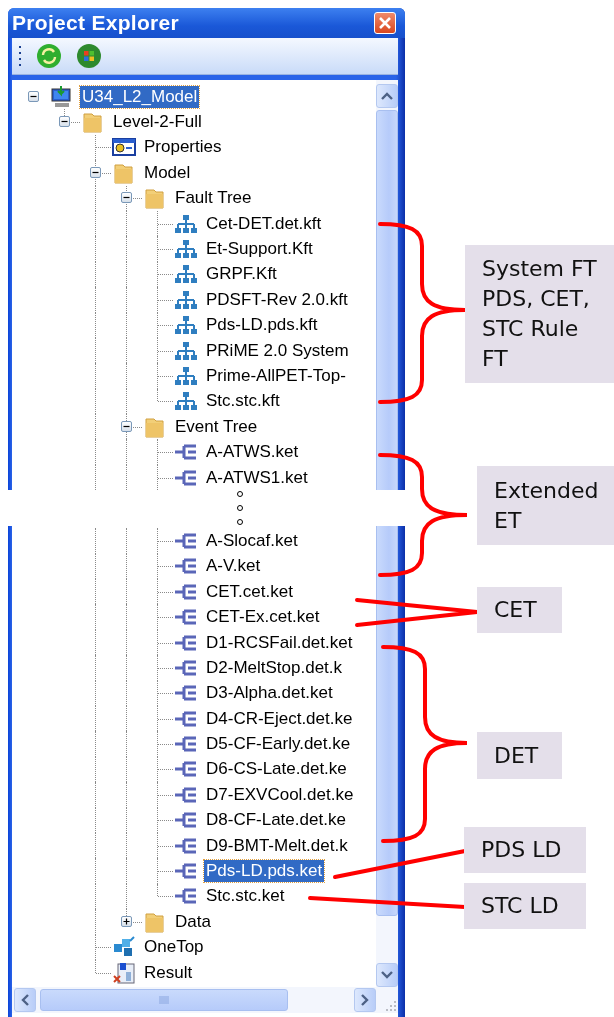 The width and height of the screenshot is (614, 1017). What do you see at coordinates (216, 426) in the screenshot?
I see `tree-item: Event Tree` at bounding box center [216, 426].